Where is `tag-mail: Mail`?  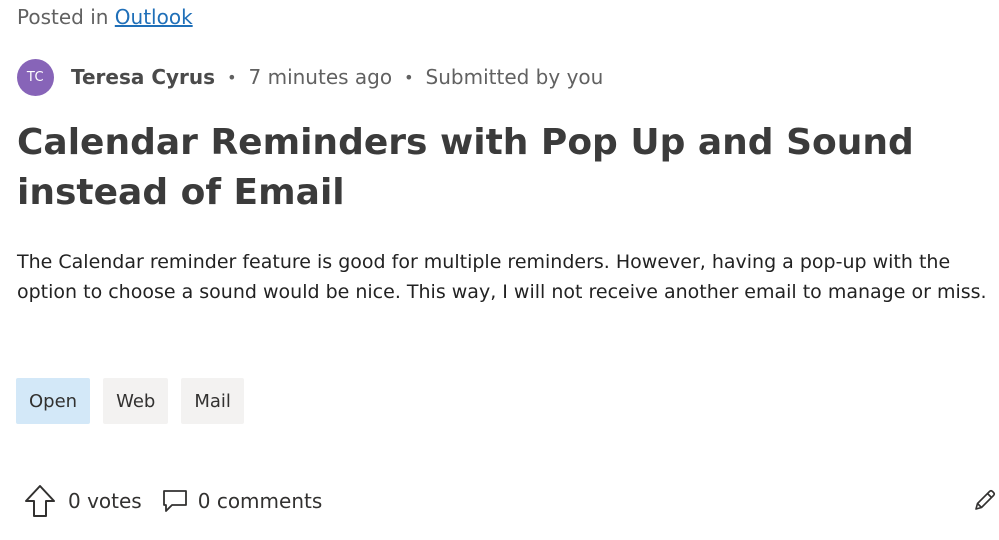 tag-mail: Mail is located at coordinates (212, 401).